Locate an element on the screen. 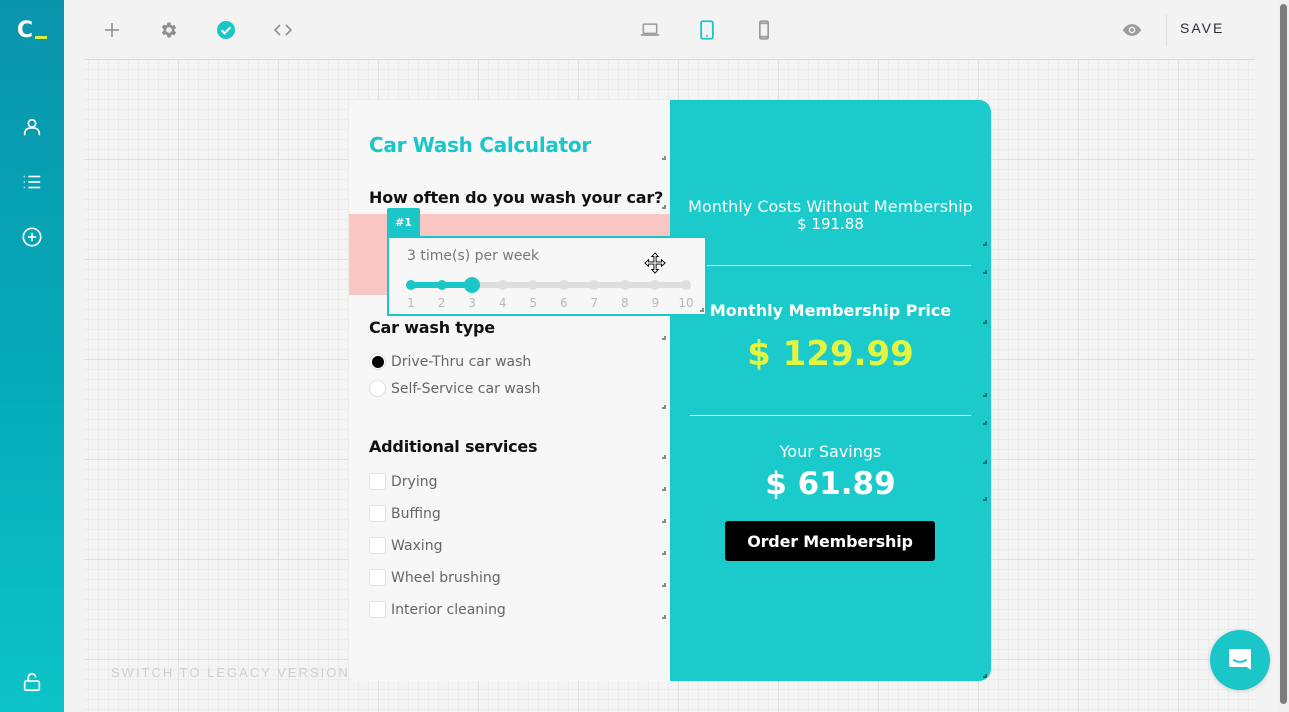 The height and width of the screenshot is (712, 1289). checkbox-drying: Drying is located at coordinates (403, 481).